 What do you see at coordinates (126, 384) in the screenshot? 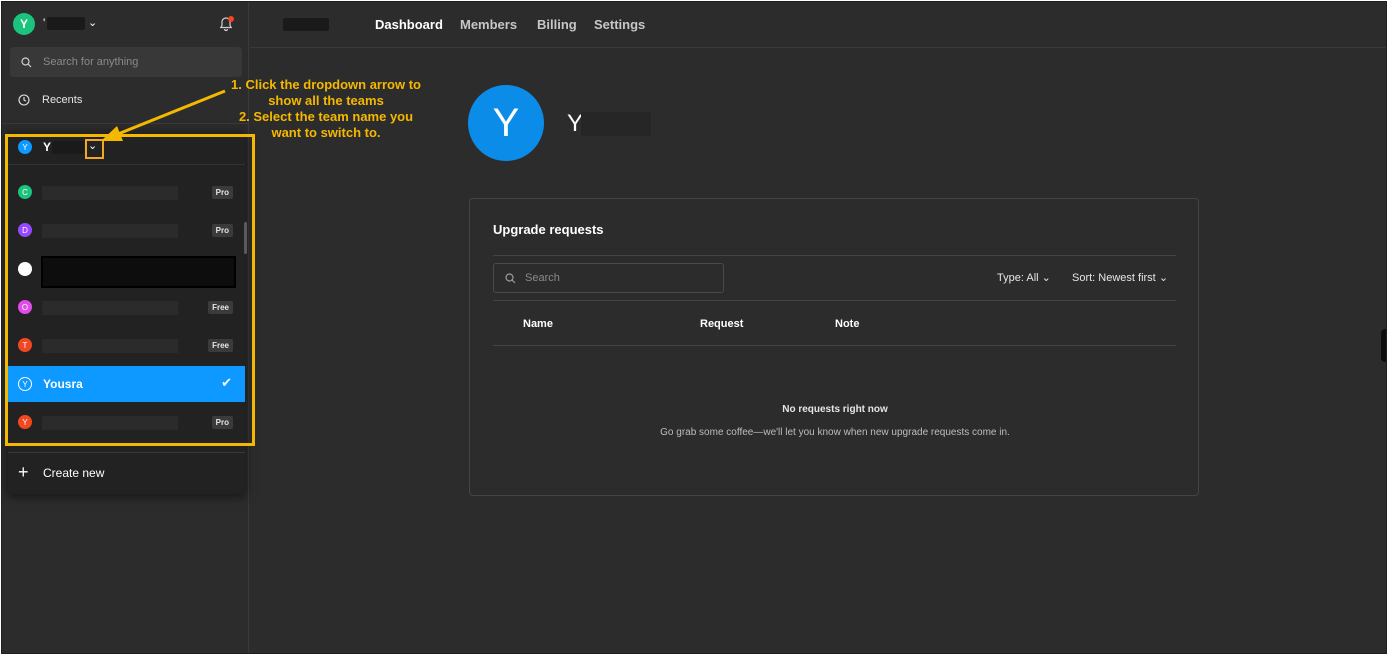
I see `team-item-selected: Y Yousra ✔` at bounding box center [126, 384].